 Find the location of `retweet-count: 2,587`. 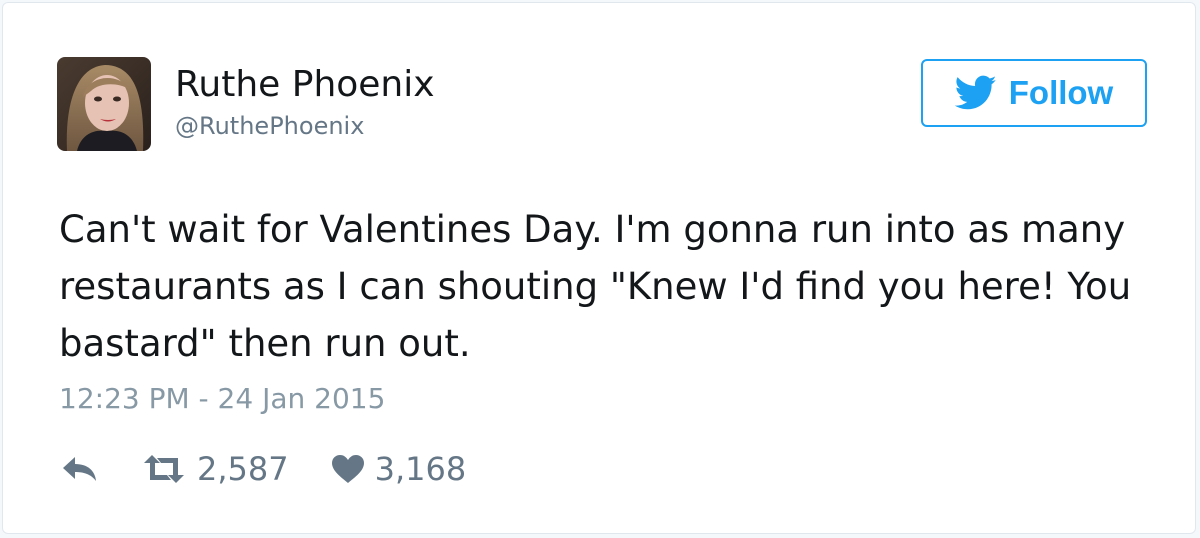

retweet-count: 2,587 is located at coordinates (243, 469).